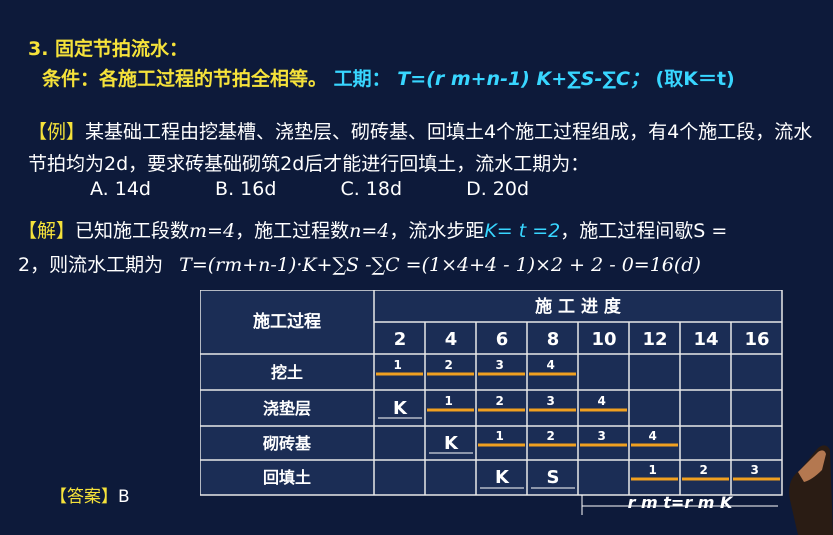  Describe the element at coordinates (287, 477) in the screenshot. I see `process-name: 回填土` at that location.